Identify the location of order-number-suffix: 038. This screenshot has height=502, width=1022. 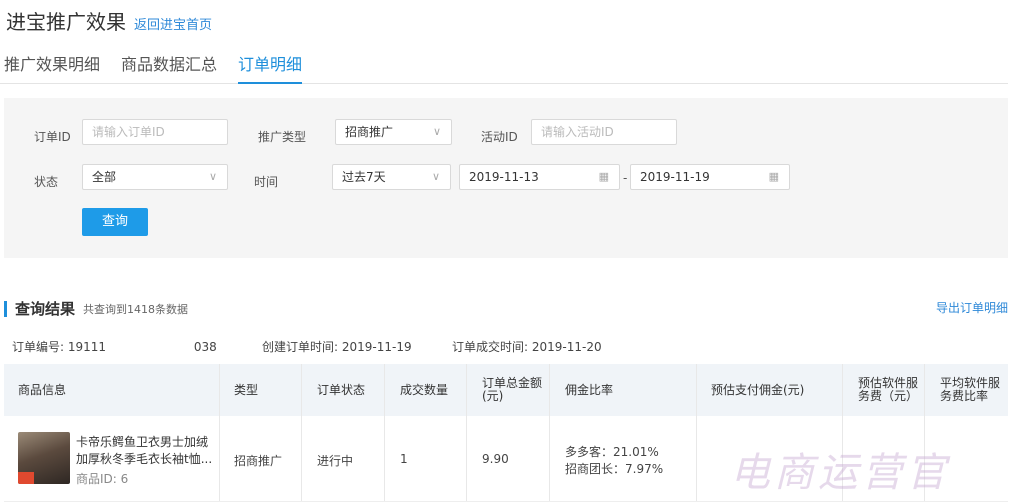
(205, 347).